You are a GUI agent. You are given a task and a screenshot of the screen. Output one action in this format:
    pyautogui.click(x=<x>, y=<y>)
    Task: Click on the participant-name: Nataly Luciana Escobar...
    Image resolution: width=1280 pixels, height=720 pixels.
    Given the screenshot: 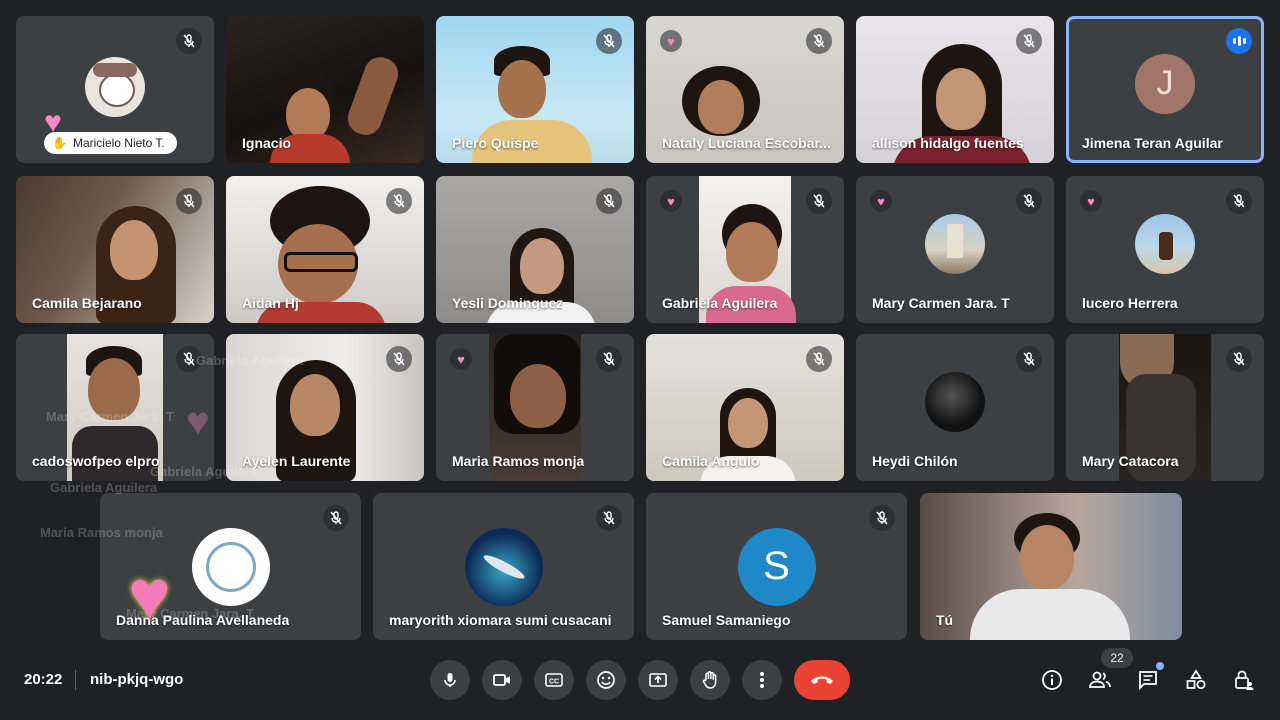 What is the action you would take?
    pyautogui.click(x=746, y=143)
    